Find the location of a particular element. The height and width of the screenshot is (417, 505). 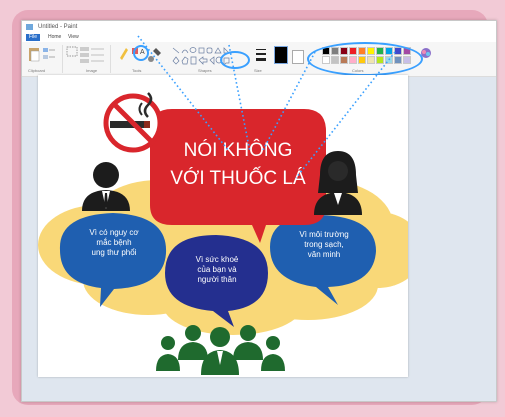

left-bubble-text: Vì có nguy cơ mắc bệnh ung thư phổi is located at coordinates (114, 242).